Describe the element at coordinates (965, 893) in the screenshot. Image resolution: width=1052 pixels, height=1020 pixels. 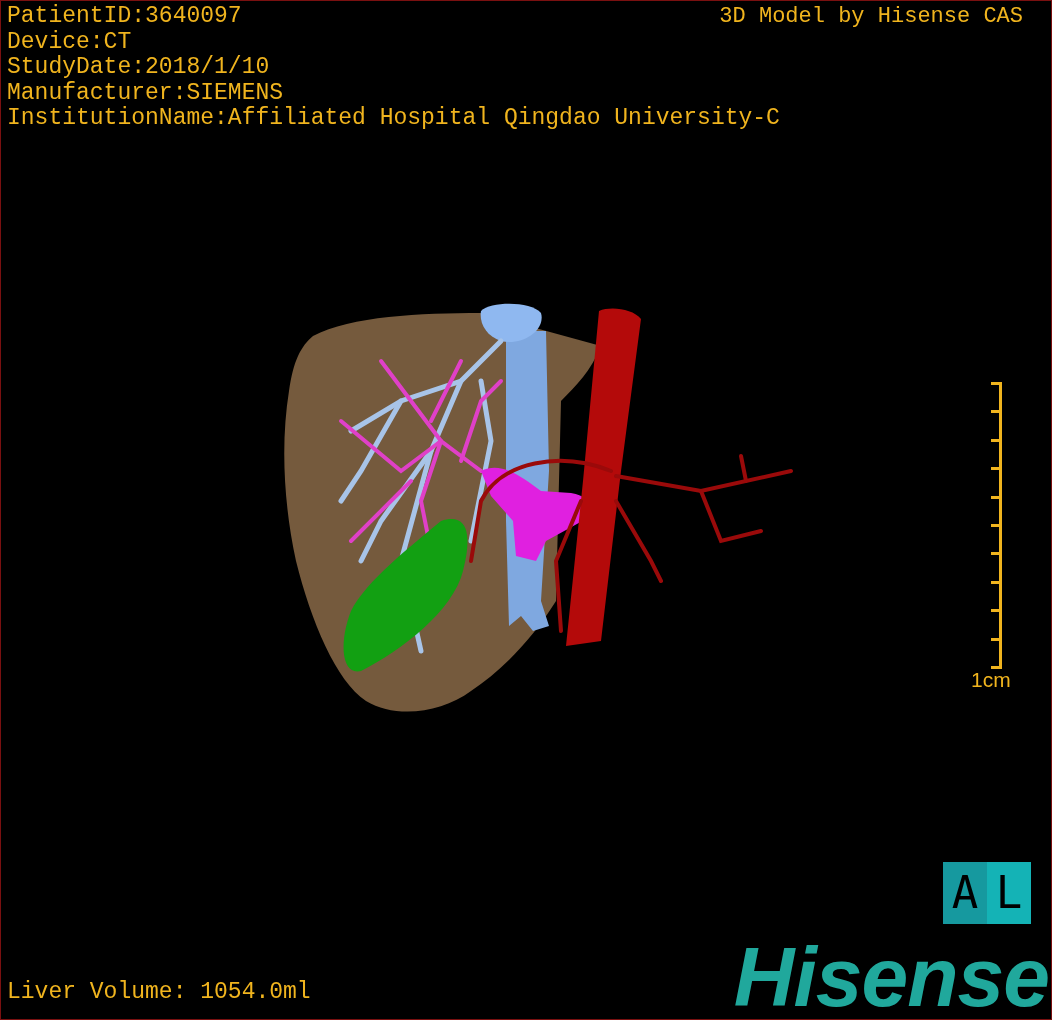
I see `orientation-letter: A` at that location.